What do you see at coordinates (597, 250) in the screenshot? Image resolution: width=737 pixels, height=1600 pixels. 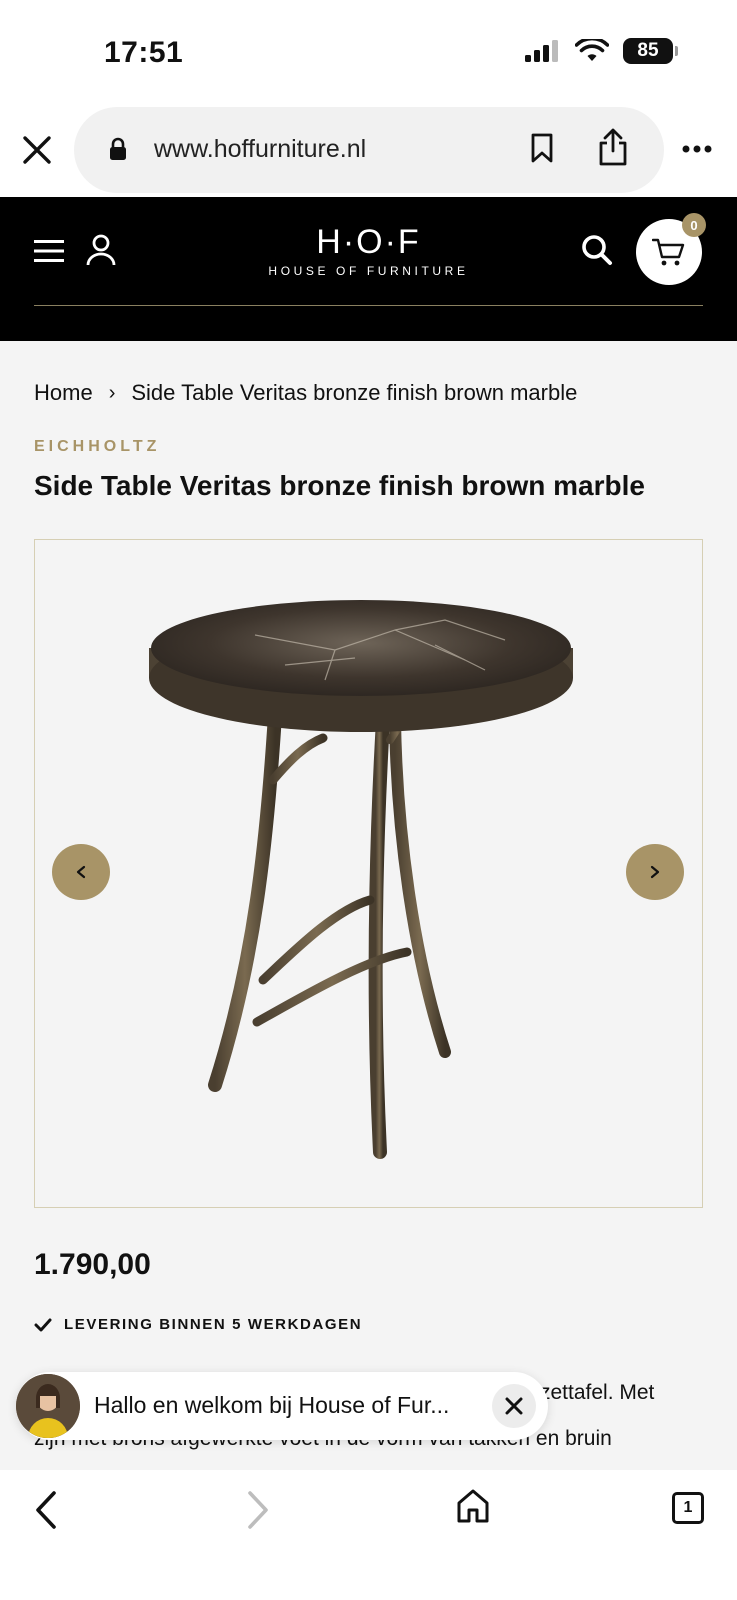 I see `search-icon` at bounding box center [597, 250].